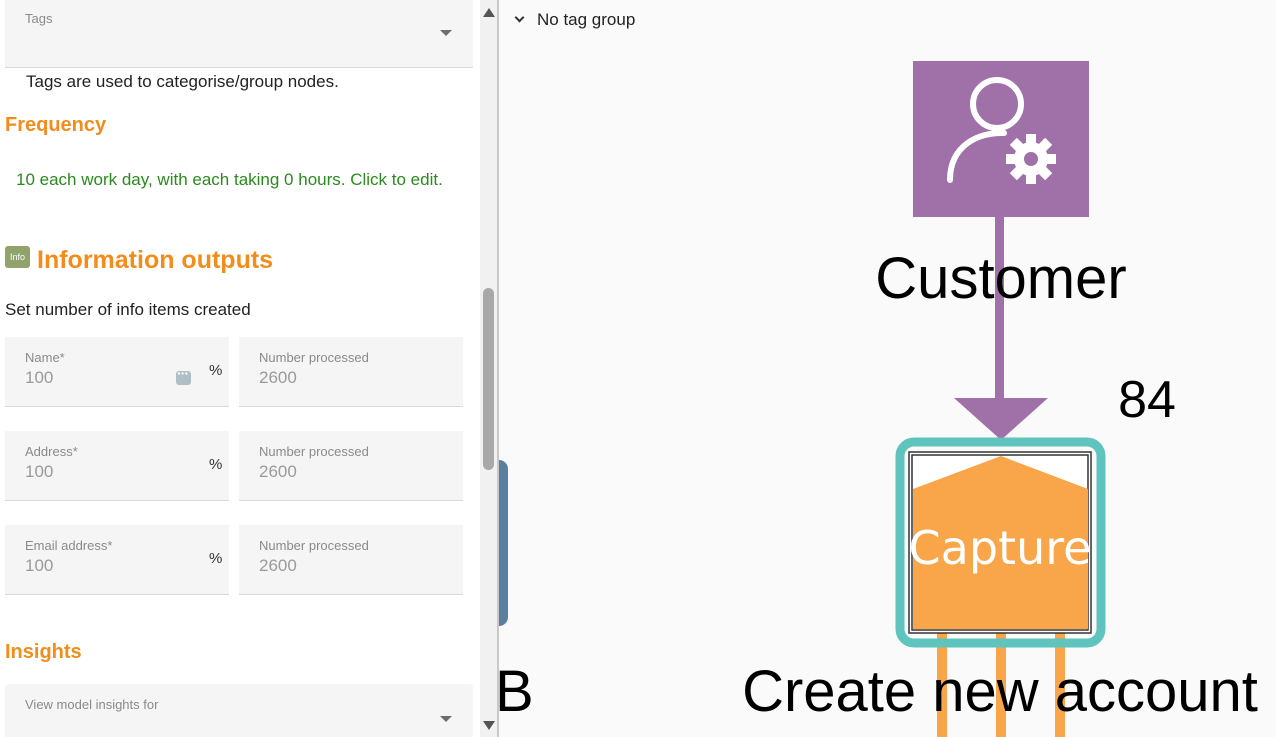 The width and height of the screenshot is (1276, 737). Describe the element at coordinates (503, 543) in the screenshot. I see `drawer-toggle-handle` at that location.